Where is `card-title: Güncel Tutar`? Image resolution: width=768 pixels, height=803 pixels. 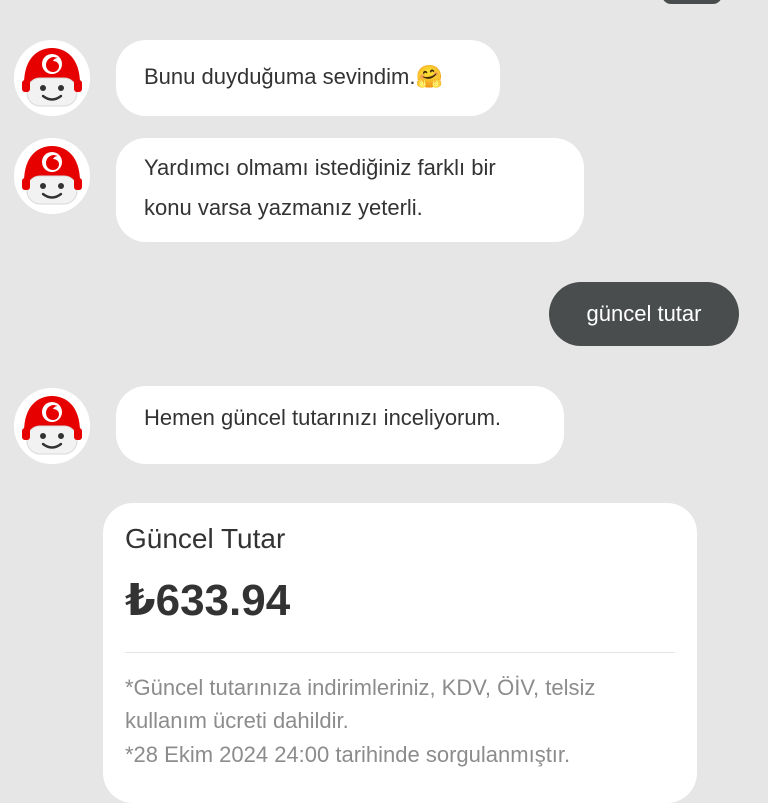
card-title: Güncel Tutar is located at coordinates (205, 538).